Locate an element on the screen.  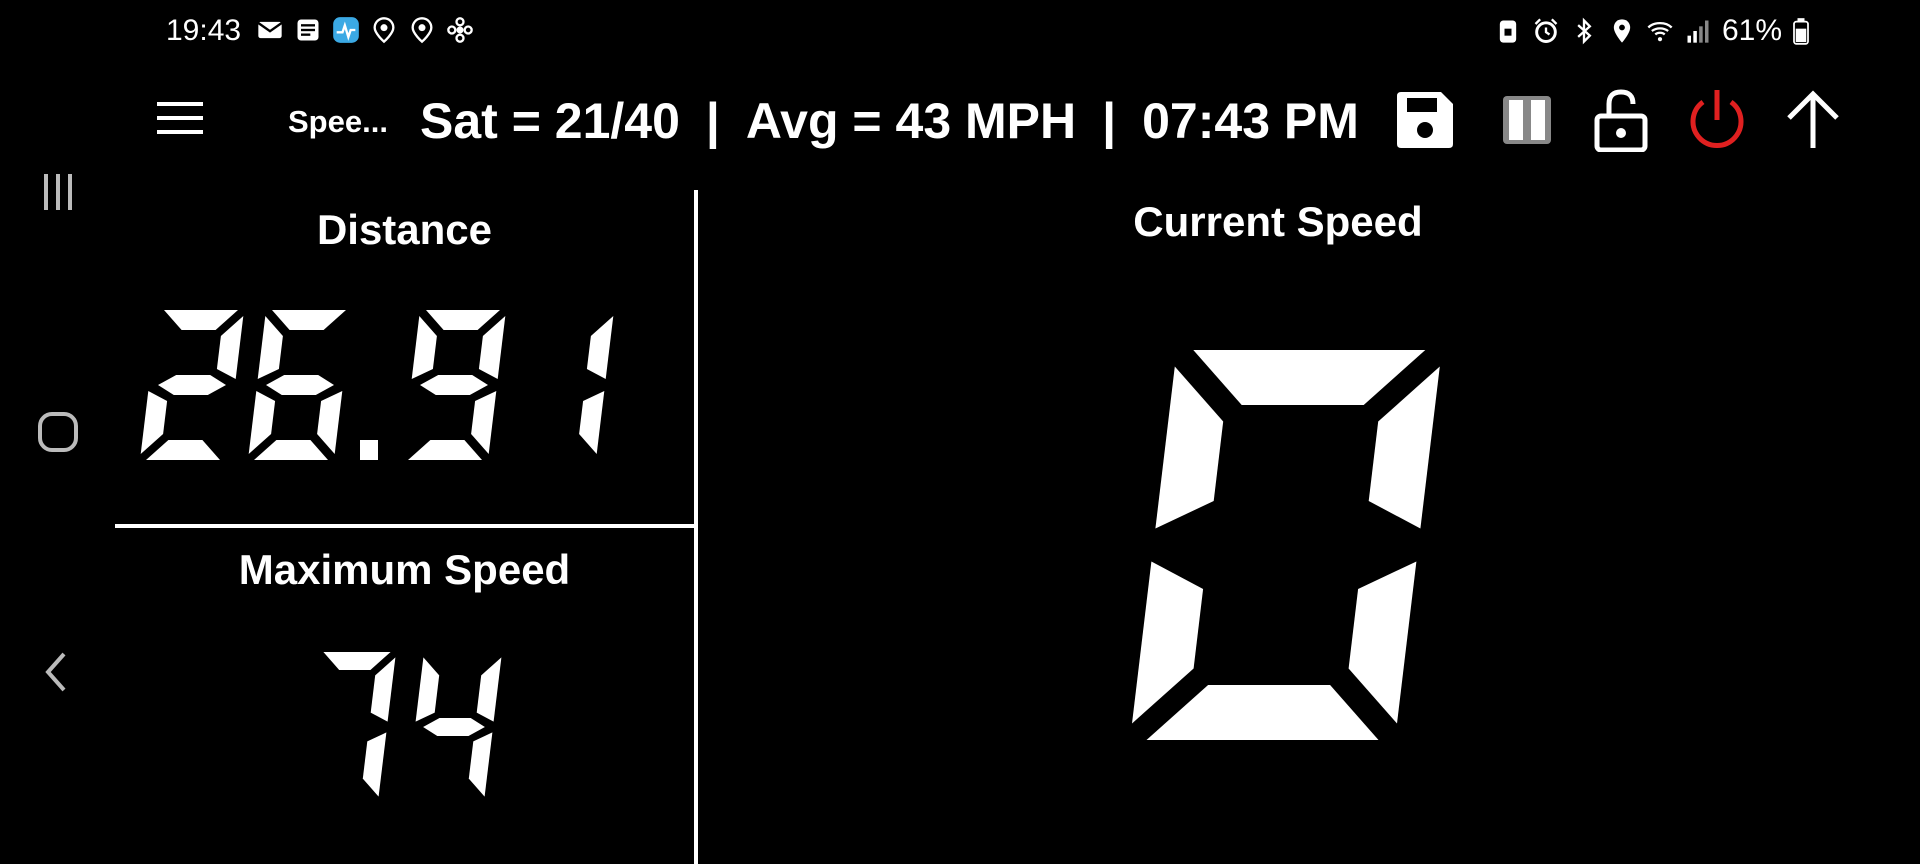
wifi-icon is located at coordinates (1660, 31).